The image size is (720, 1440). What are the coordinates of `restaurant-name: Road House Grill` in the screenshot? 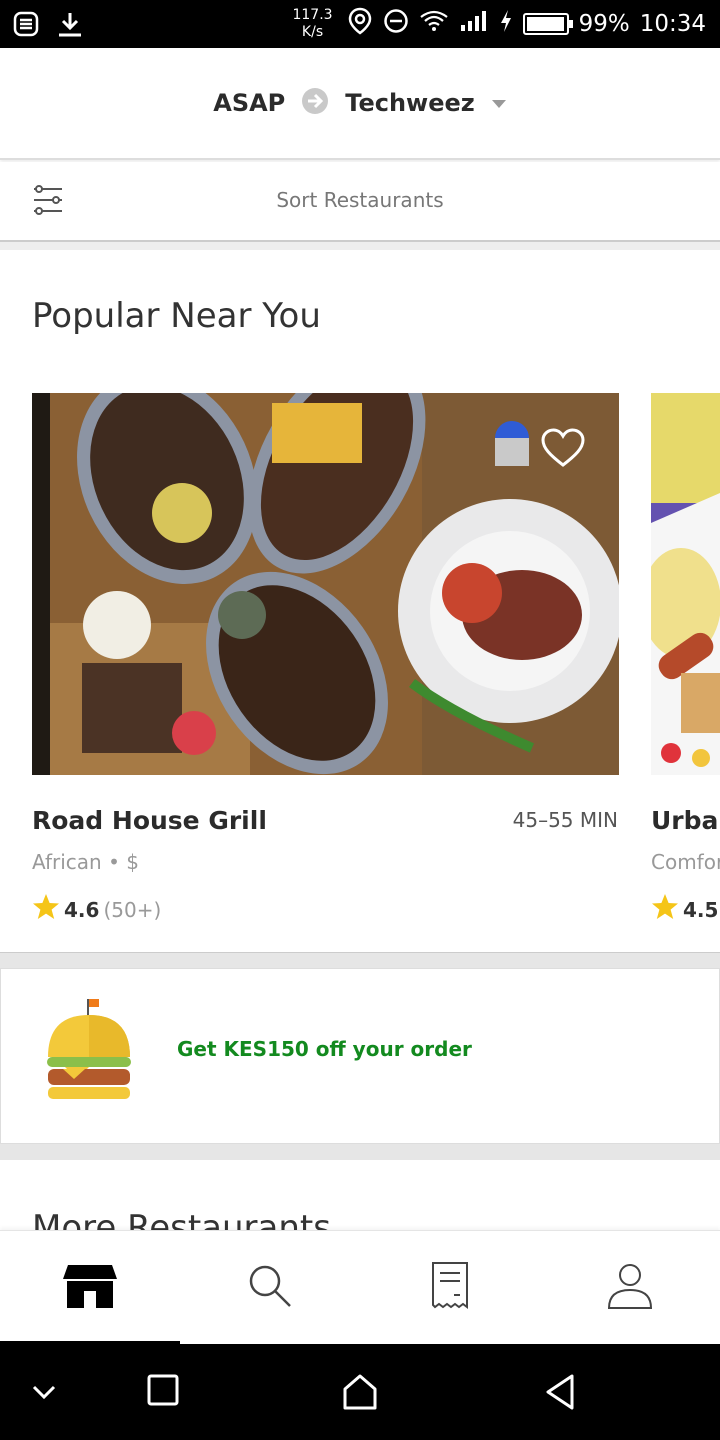 It's located at (149, 820).